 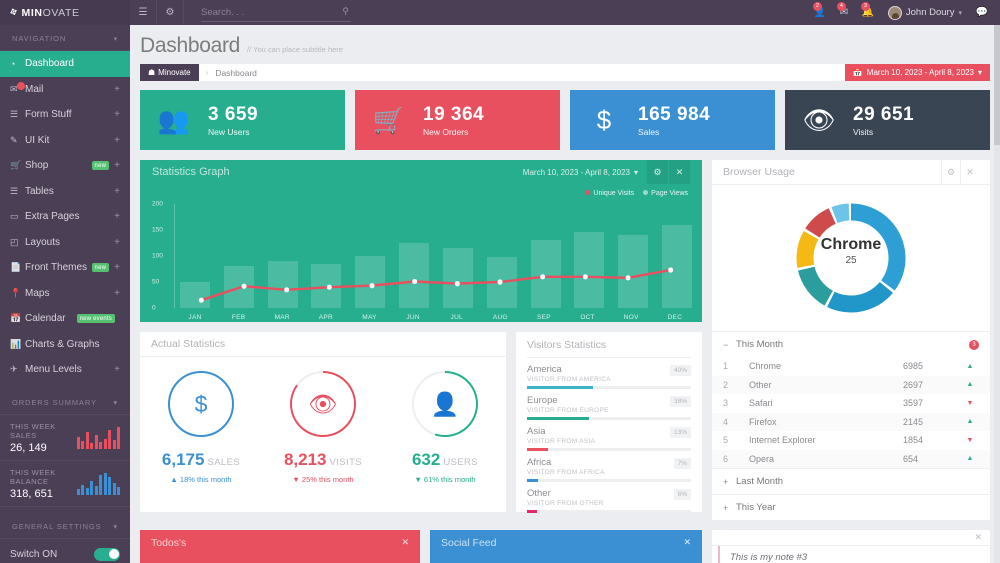 I want to click on kpi-value: 3 659, so click(x=233, y=114).